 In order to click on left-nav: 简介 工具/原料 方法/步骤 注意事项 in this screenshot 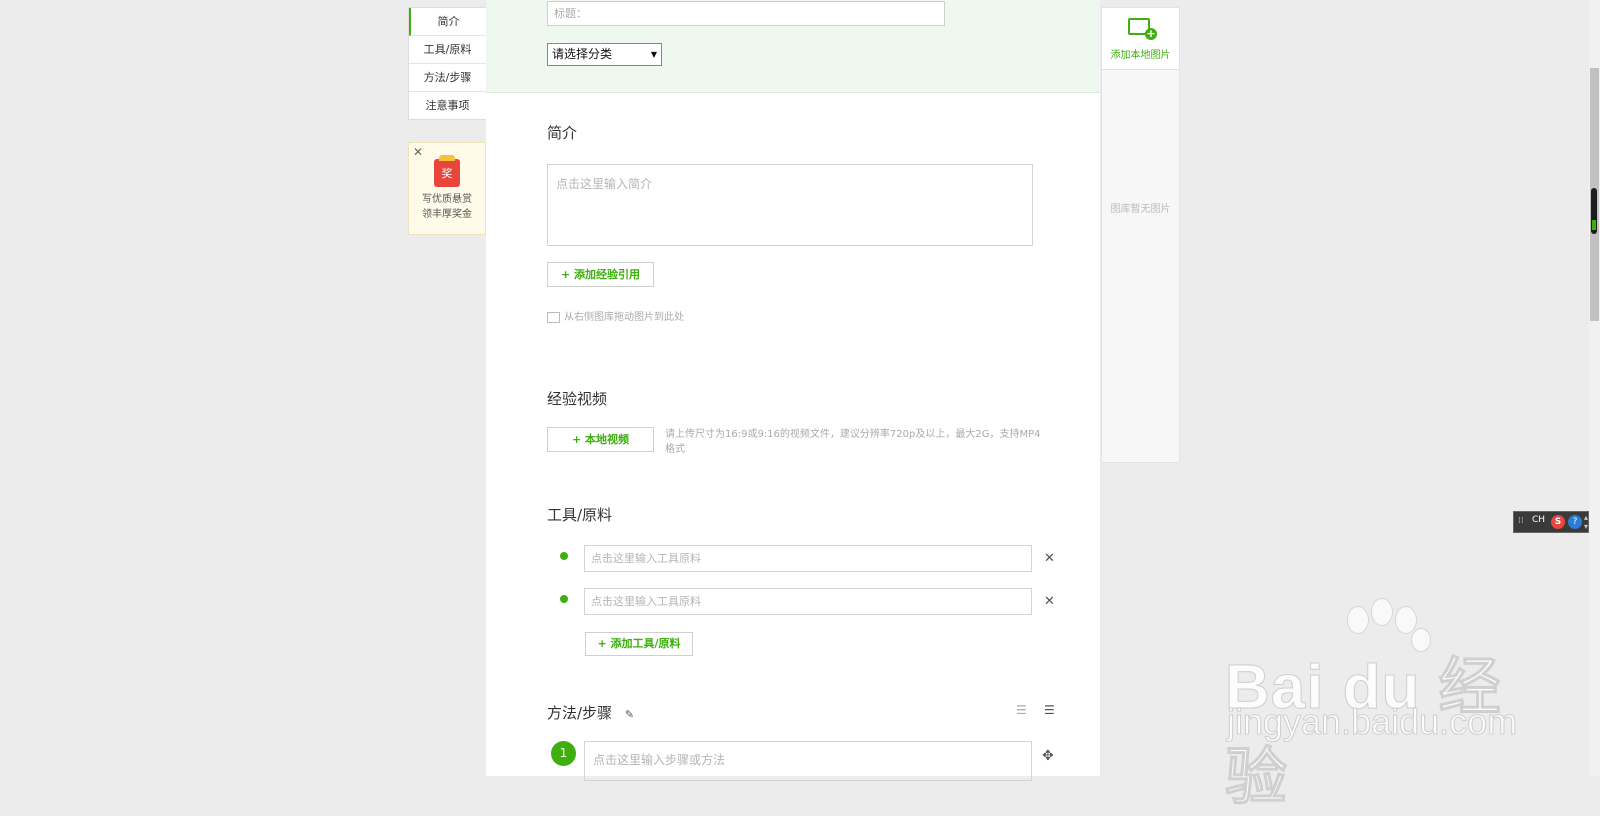, I will do `click(447, 63)`.